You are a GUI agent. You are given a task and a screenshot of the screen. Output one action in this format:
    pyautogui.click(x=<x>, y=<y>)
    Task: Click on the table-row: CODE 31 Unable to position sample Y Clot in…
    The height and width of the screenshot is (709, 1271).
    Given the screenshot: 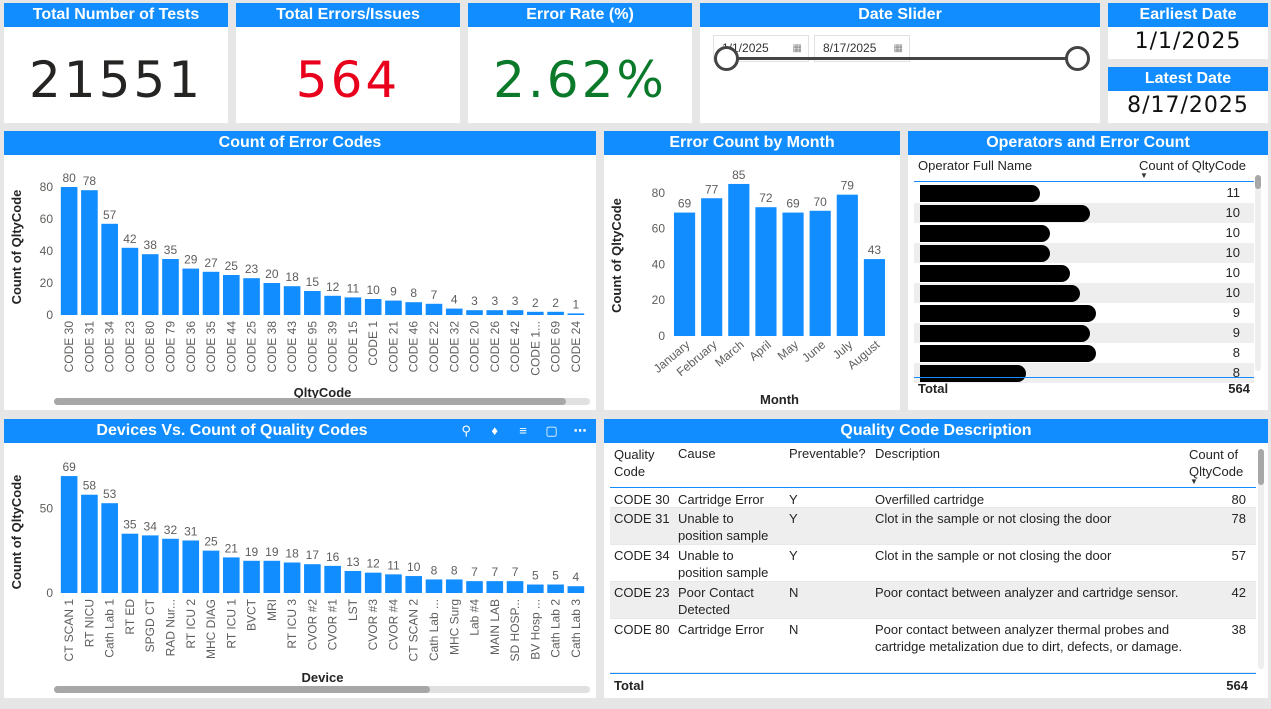 What is the action you would take?
    pyautogui.click(x=933, y=526)
    